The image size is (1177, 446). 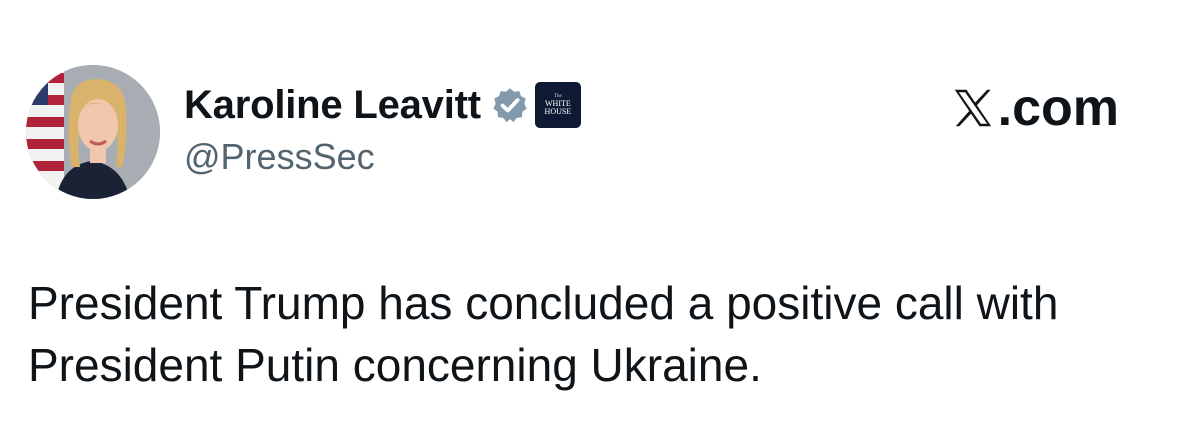 I want to click on white-house-affiliate-badge: The WHITE HOUSE, so click(x=557, y=105).